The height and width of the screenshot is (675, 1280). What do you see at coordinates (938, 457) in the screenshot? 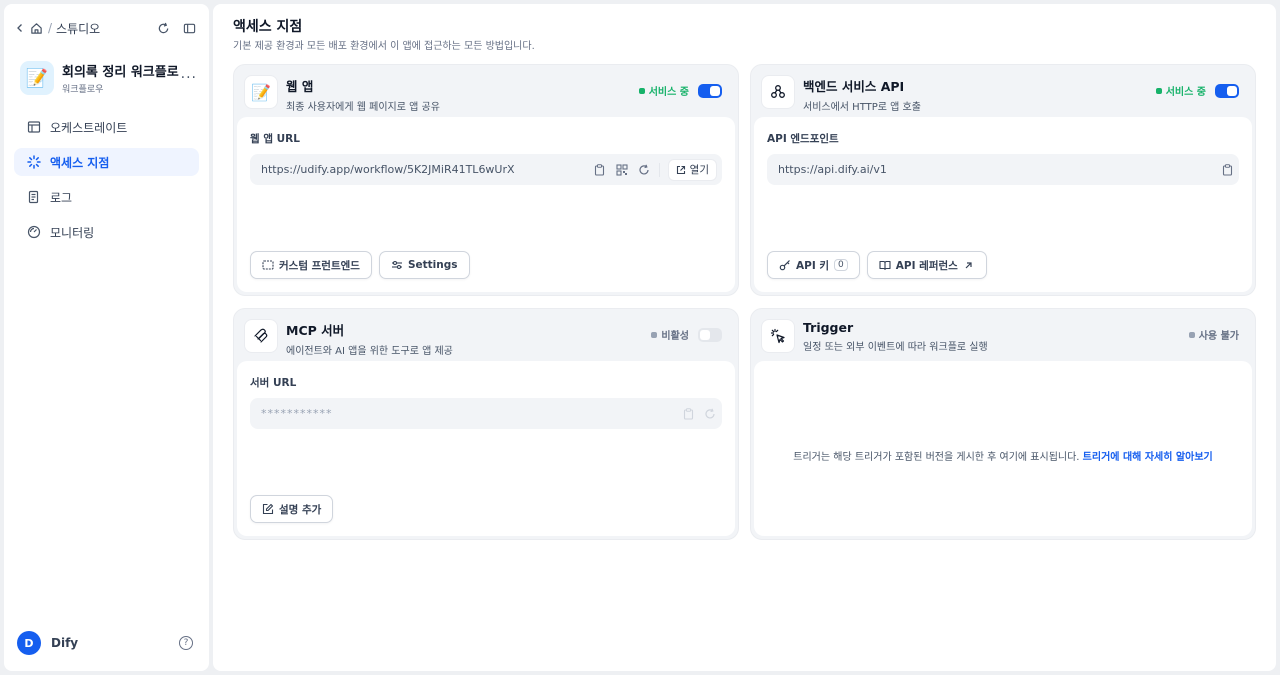
I see `trigger-message-text: 트리거는 해당 트리거가 포함된 버전을 게시한 후 여기에 표시됩니다.` at bounding box center [938, 457].